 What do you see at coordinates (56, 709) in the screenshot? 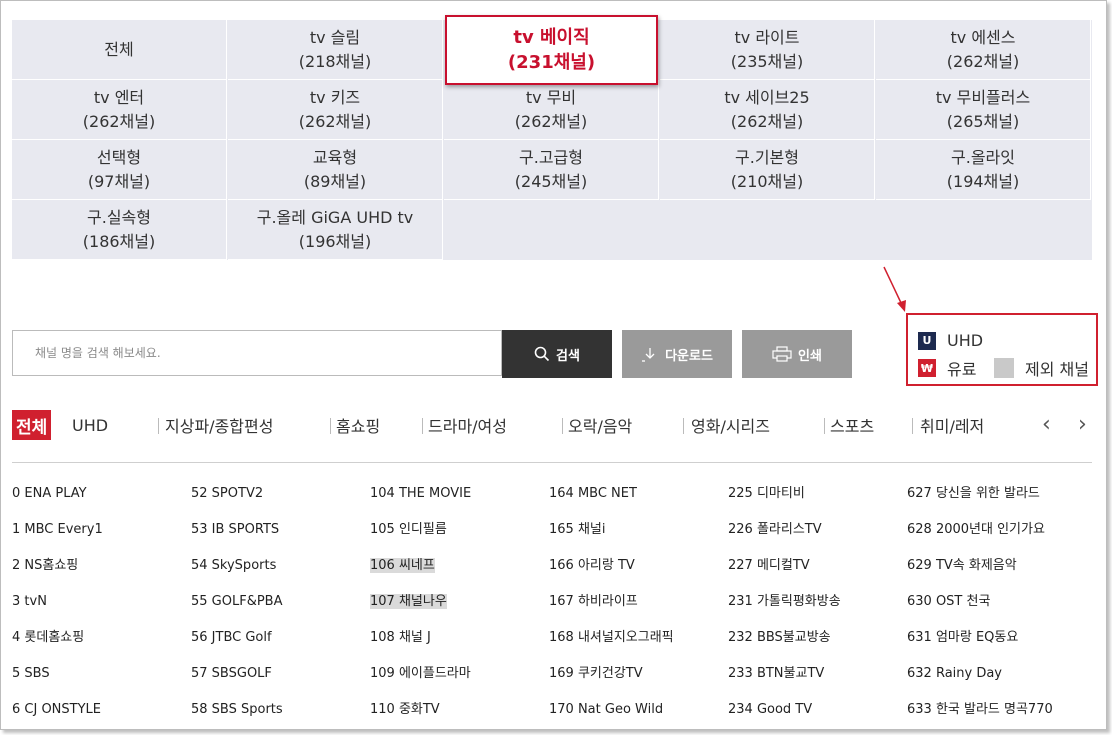
I see `channel-name: 6 CJ ONSTYLE` at bounding box center [56, 709].